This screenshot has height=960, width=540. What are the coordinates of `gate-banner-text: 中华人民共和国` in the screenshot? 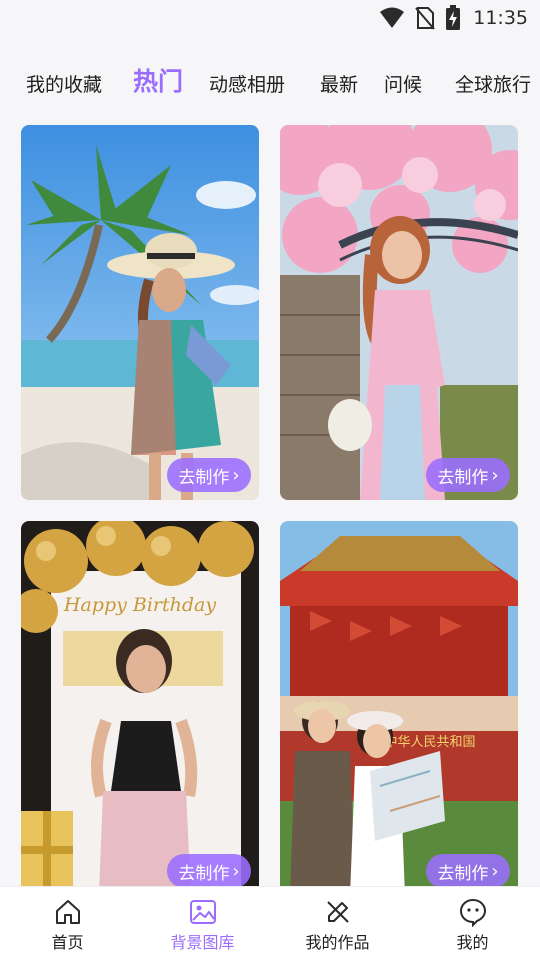 It's located at (429, 742).